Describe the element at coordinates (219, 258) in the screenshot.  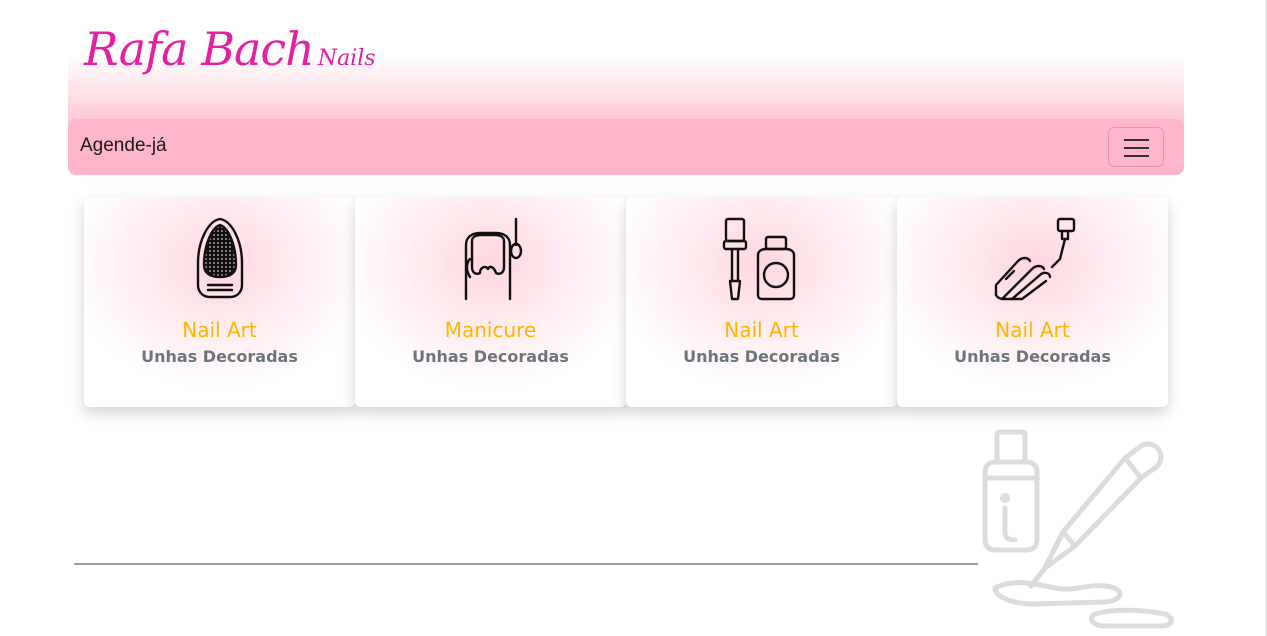
I see `decorated-nail-icon` at that location.